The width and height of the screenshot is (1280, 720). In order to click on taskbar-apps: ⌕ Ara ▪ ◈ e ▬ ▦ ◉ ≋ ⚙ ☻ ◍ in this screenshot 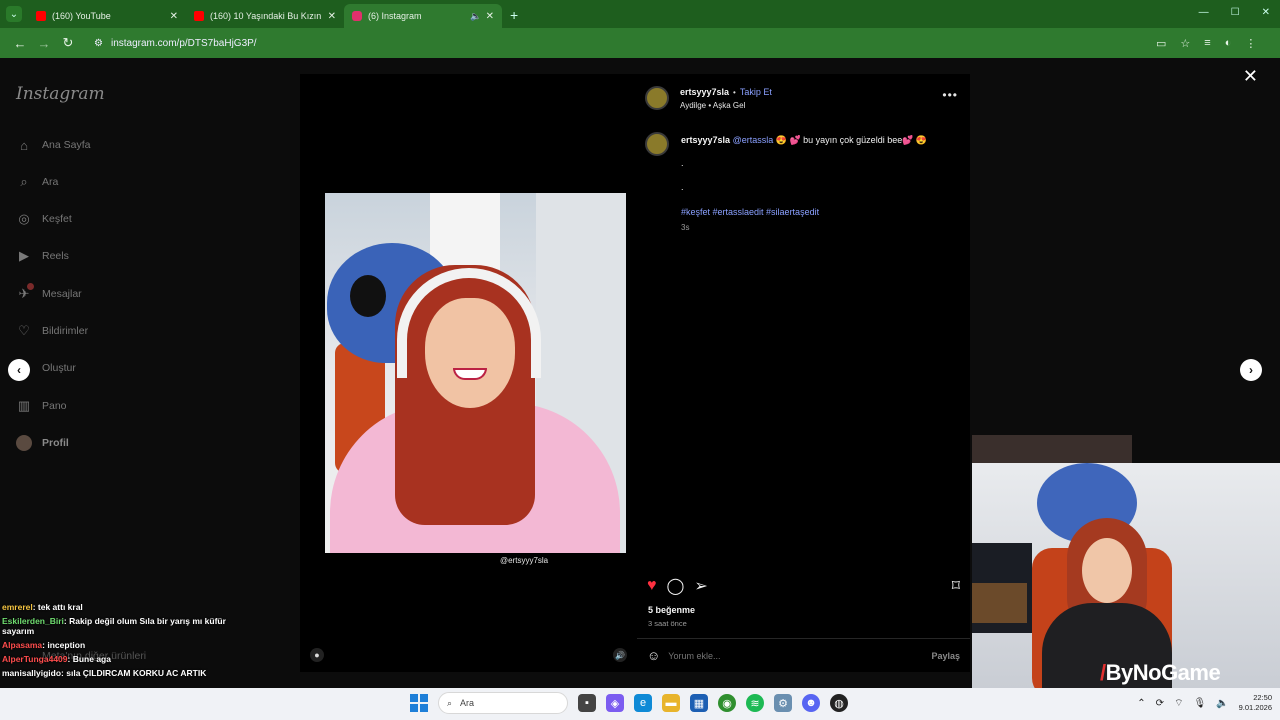, I will do `click(629, 703)`.